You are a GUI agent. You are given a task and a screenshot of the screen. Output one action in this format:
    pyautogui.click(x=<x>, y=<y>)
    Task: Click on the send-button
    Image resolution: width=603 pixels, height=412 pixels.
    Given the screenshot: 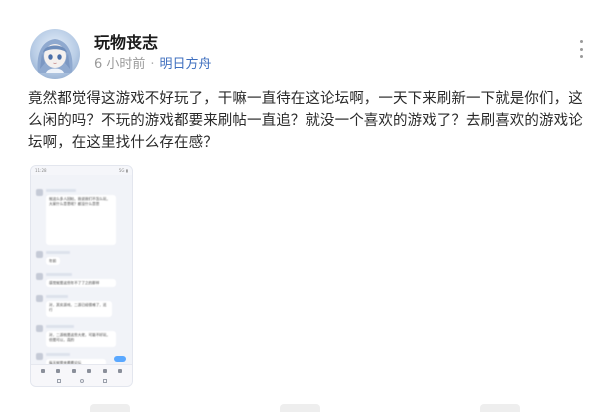 What is the action you would take?
    pyautogui.click(x=120, y=359)
    